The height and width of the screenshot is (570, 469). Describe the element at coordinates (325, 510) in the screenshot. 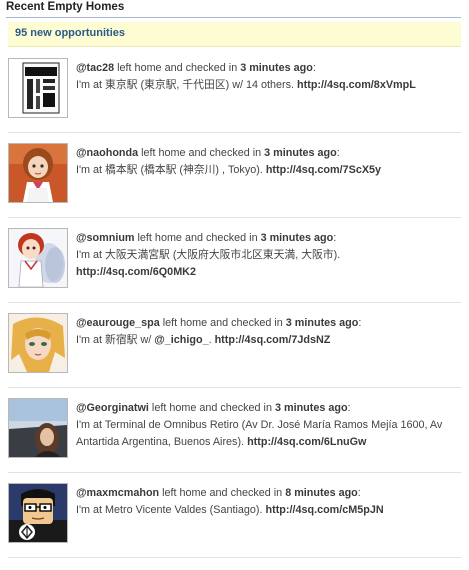

I see `checkin-short-link: http://4sq.com/cM5pJN` at that location.